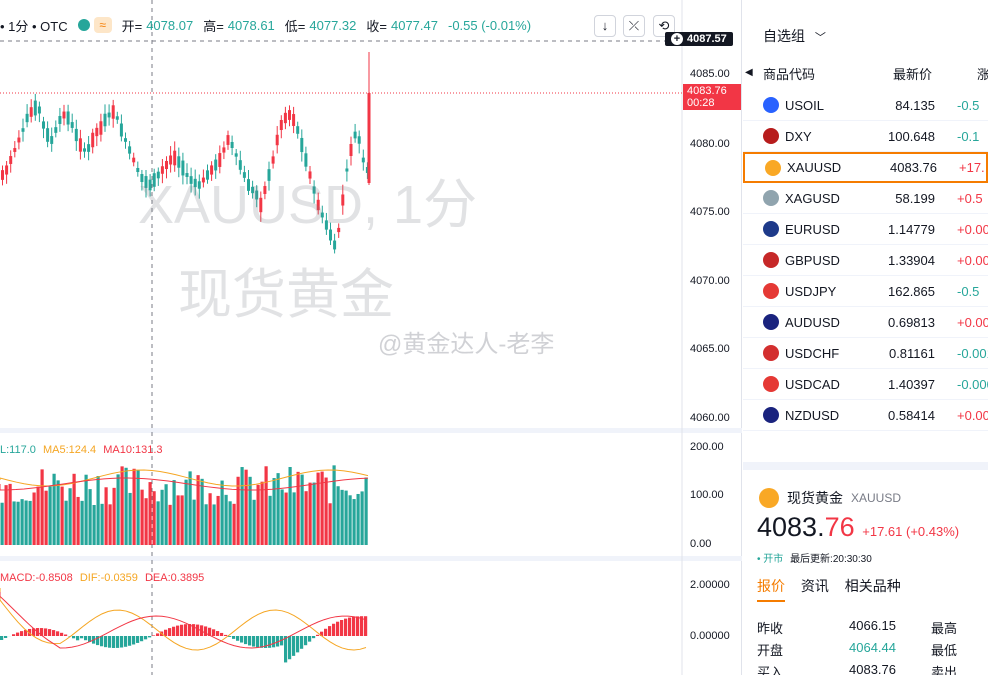  Describe the element at coordinates (771, 590) in the screenshot. I see `tab-quote: 报价` at that location.